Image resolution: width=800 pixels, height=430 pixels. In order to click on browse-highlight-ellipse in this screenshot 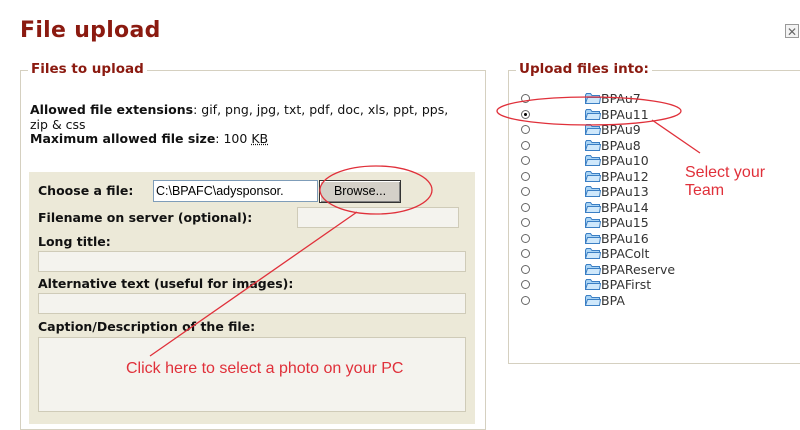, I will do `click(376, 190)`.